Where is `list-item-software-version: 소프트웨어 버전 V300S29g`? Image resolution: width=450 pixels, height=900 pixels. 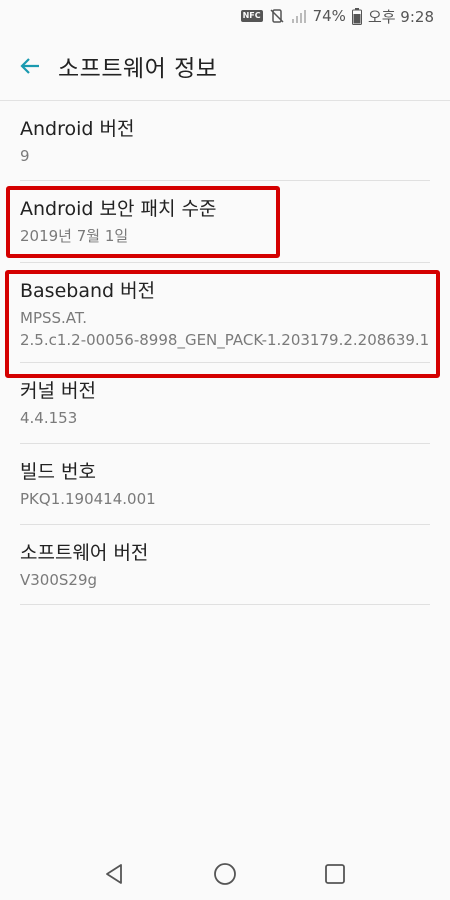
list-item-software-version: 소프트웨어 버전 V300S29g is located at coordinates (225, 565).